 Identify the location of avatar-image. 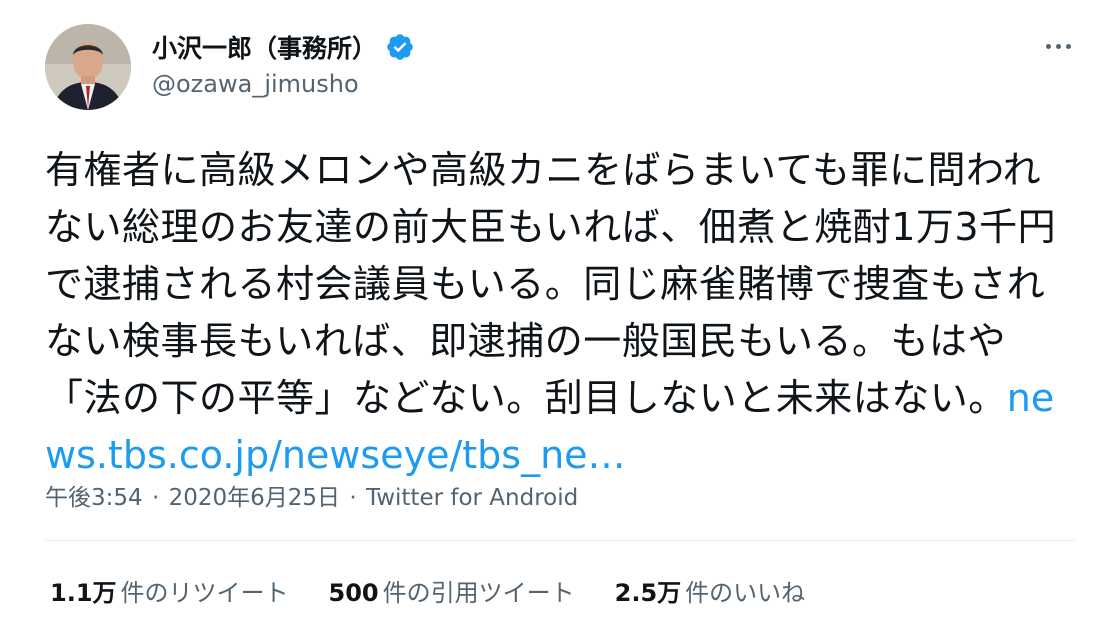
(88, 67).